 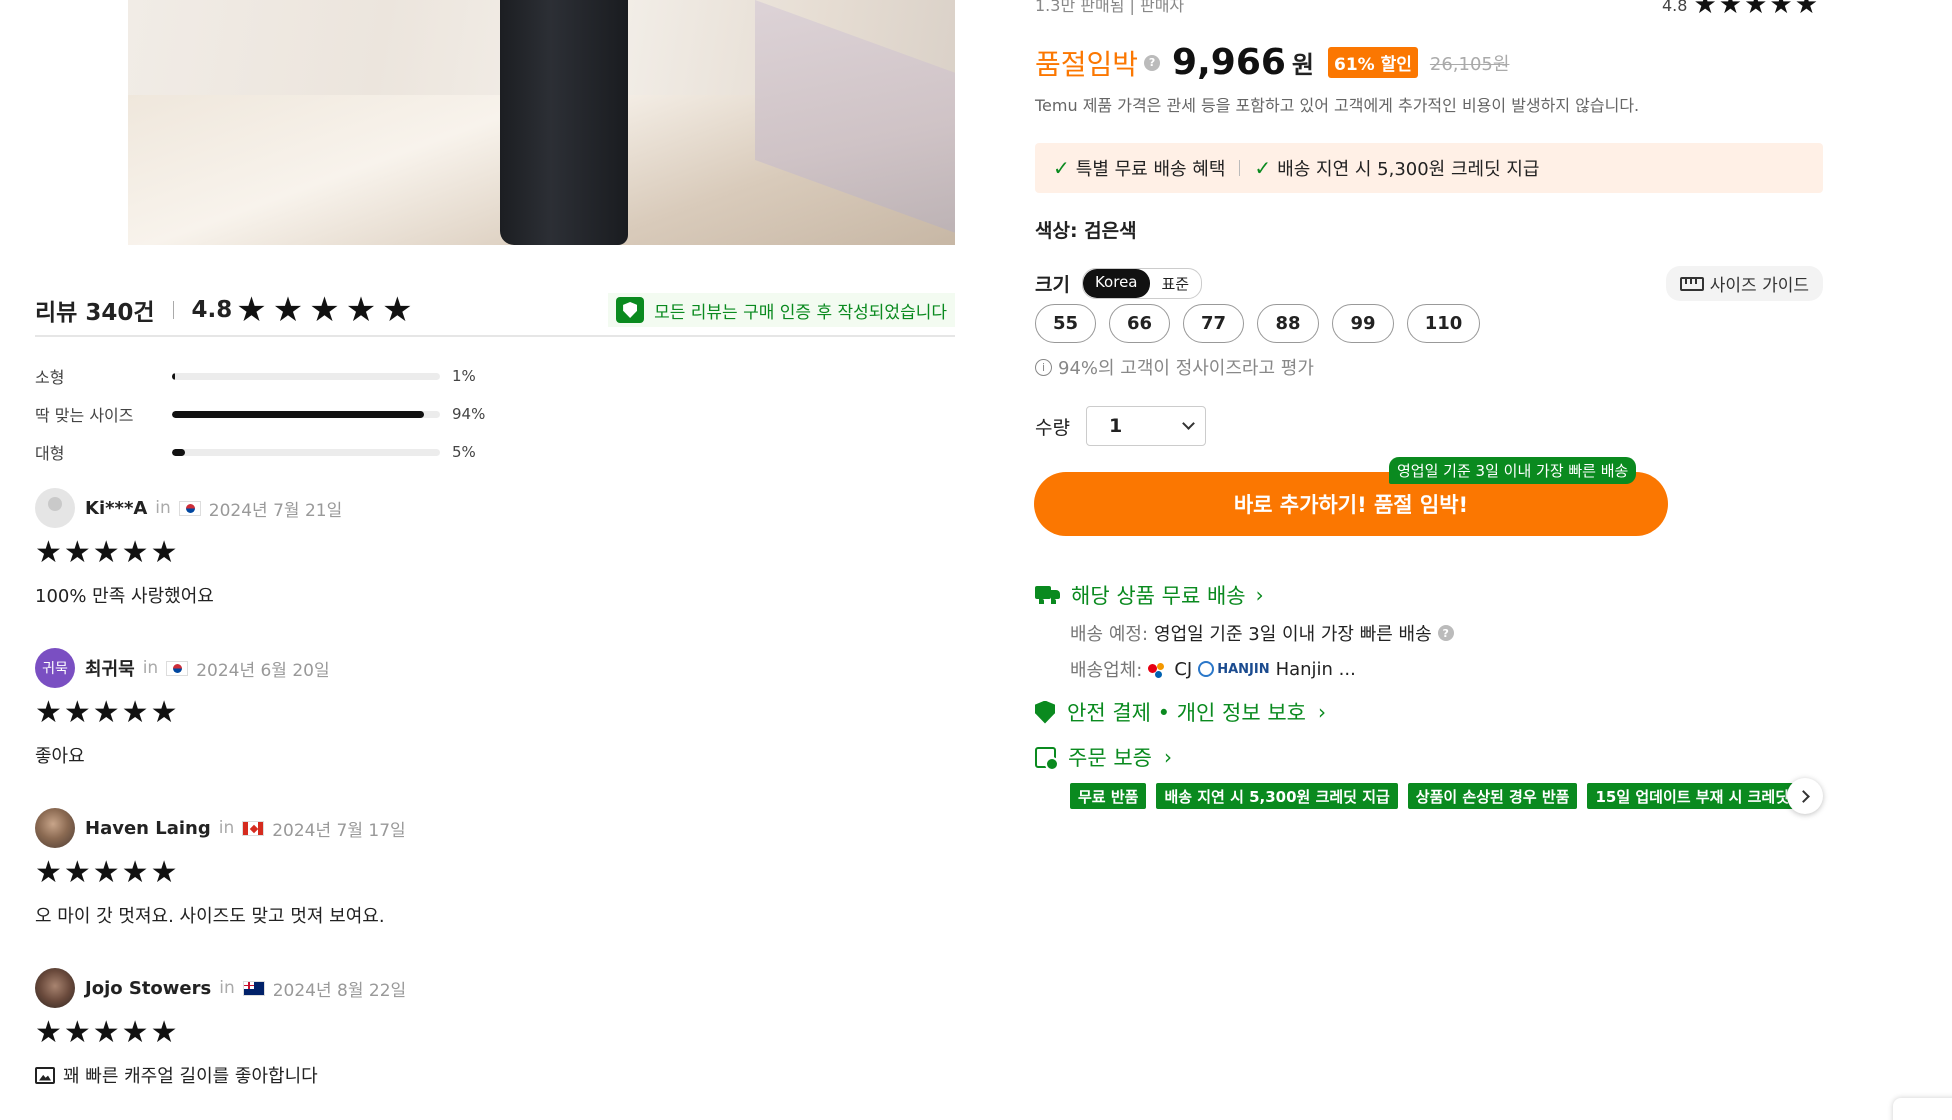 What do you see at coordinates (1741, 10) in the screenshot?
I see `store-rating: 4.8 ★★★★★` at bounding box center [1741, 10].